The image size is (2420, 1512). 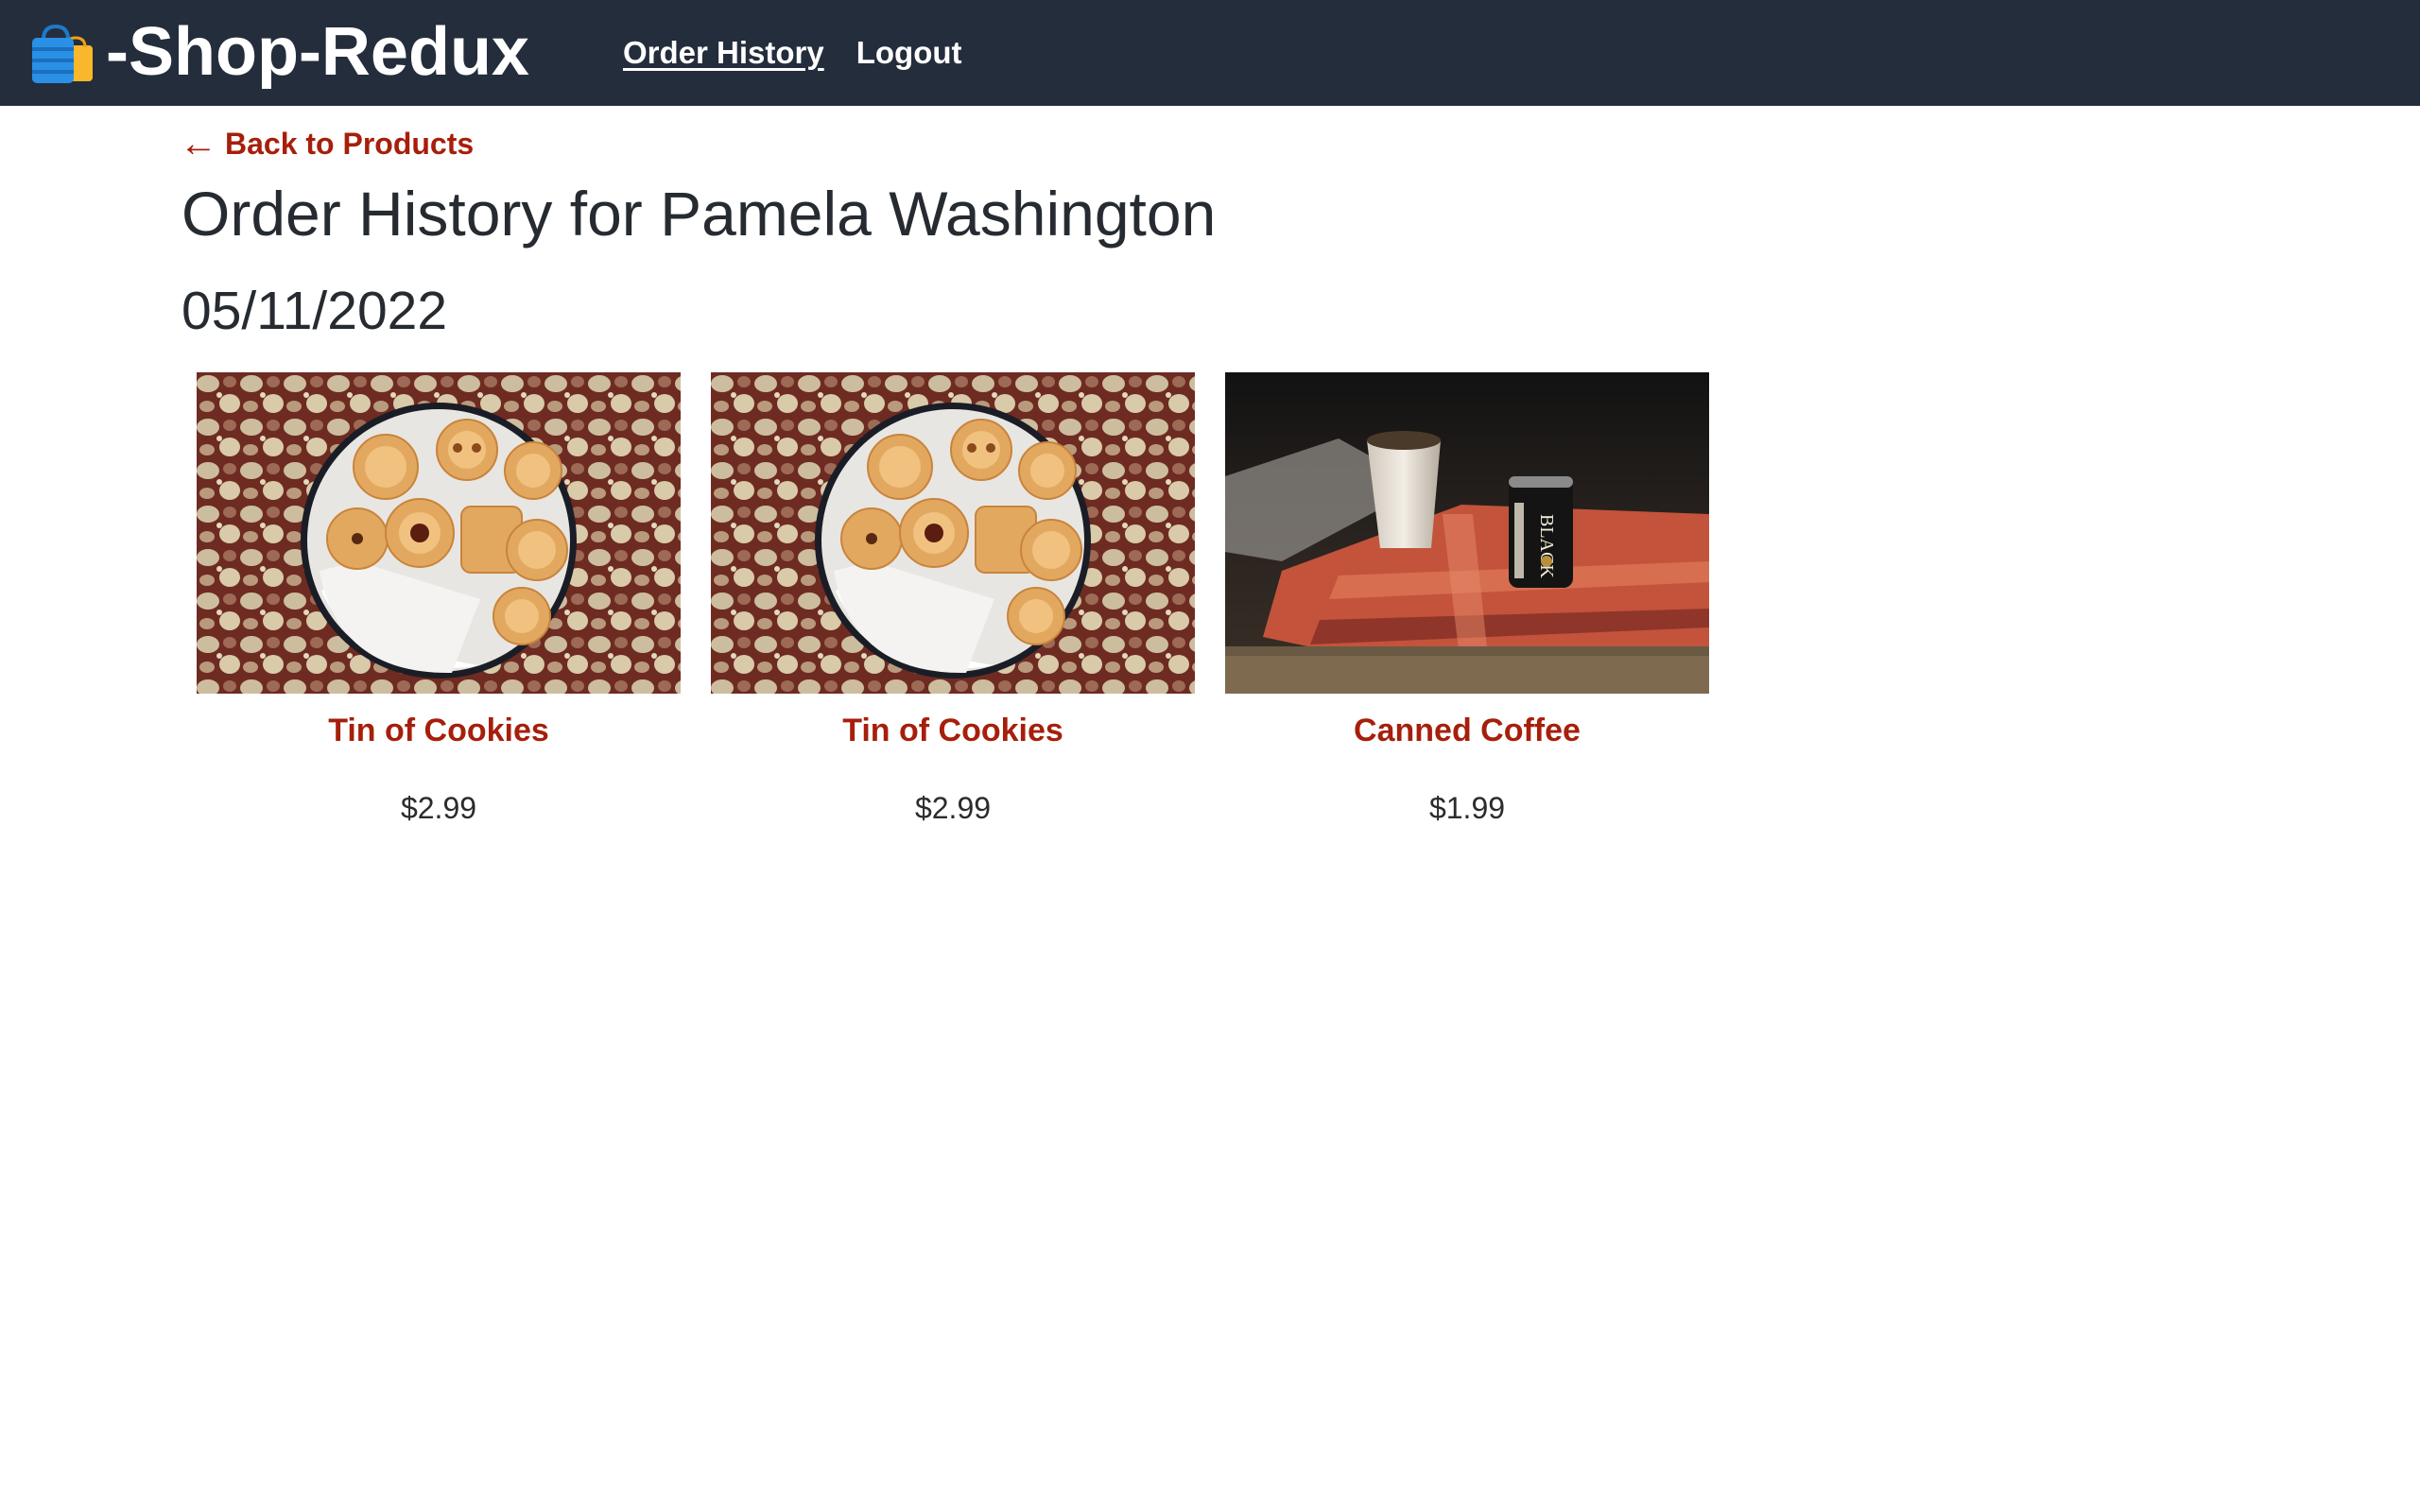 I want to click on left-arrow-icon: ←, so click(x=198, y=143).